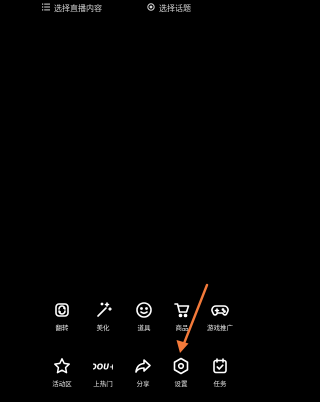  What do you see at coordinates (220, 384) in the screenshot?
I see `tasks-label: 任务` at bounding box center [220, 384].